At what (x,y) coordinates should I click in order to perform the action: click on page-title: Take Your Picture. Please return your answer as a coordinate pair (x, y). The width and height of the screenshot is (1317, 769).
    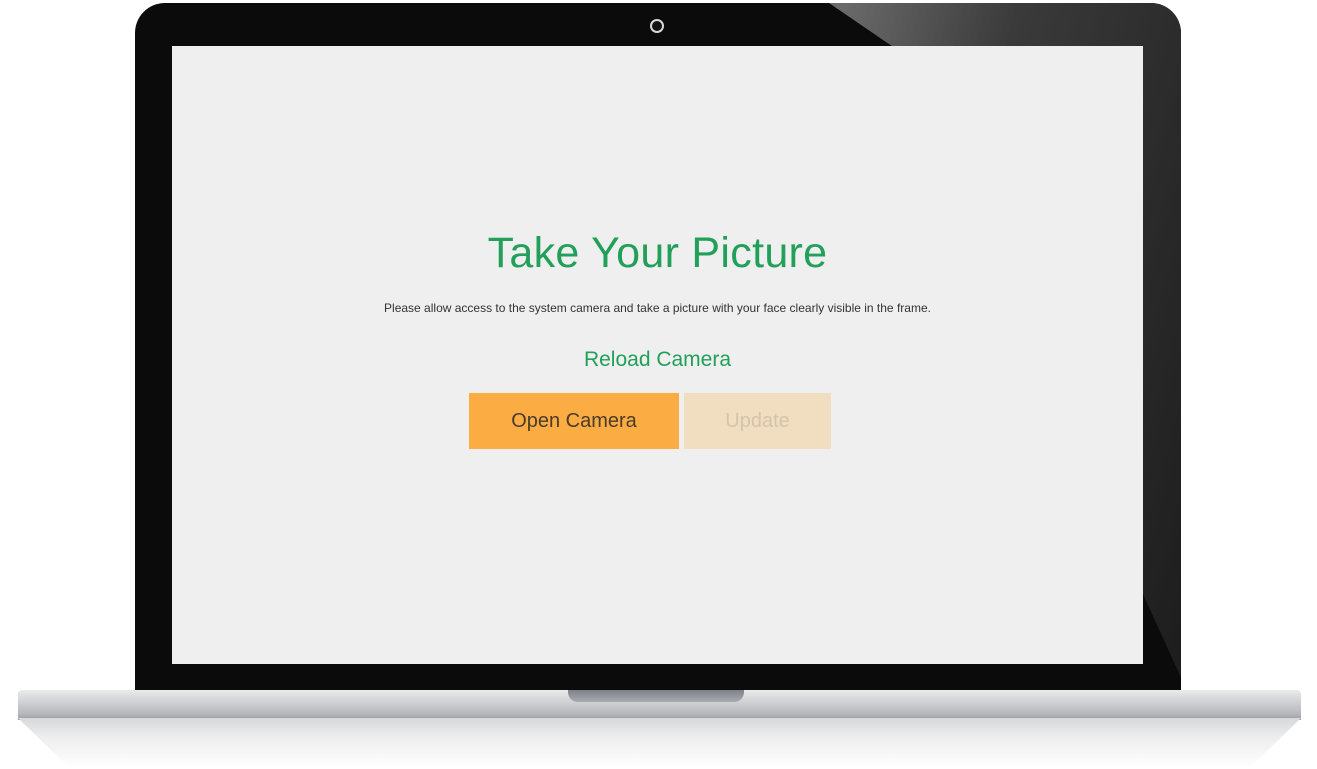
    Looking at the image, I should click on (657, 253).